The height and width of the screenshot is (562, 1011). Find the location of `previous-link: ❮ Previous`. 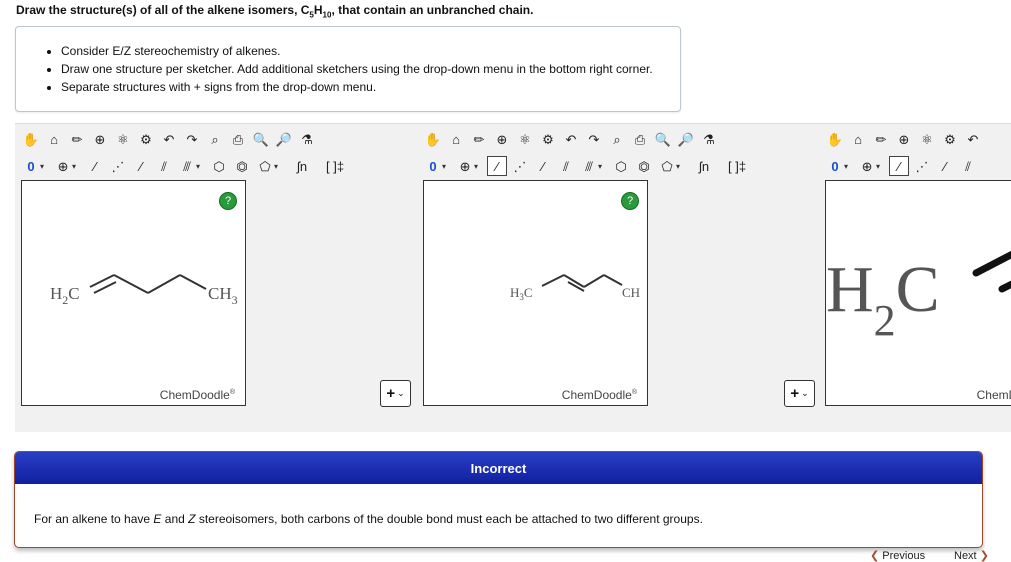

previous-link: ❮ Previous is located at coordinates (897, 555).